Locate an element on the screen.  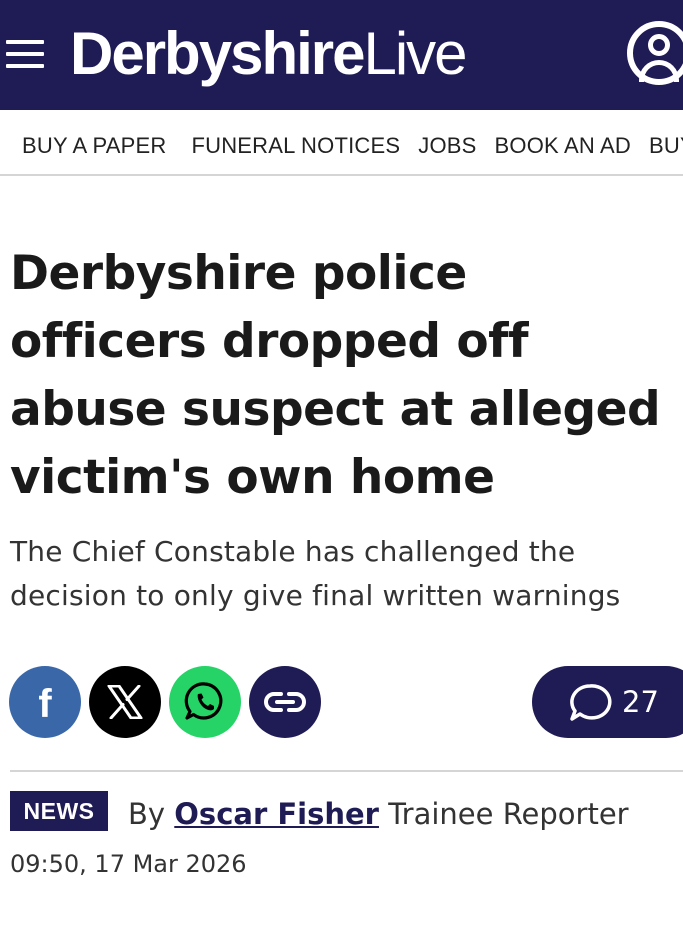
whatsapp-share-button is located at coordinates (205, 702).